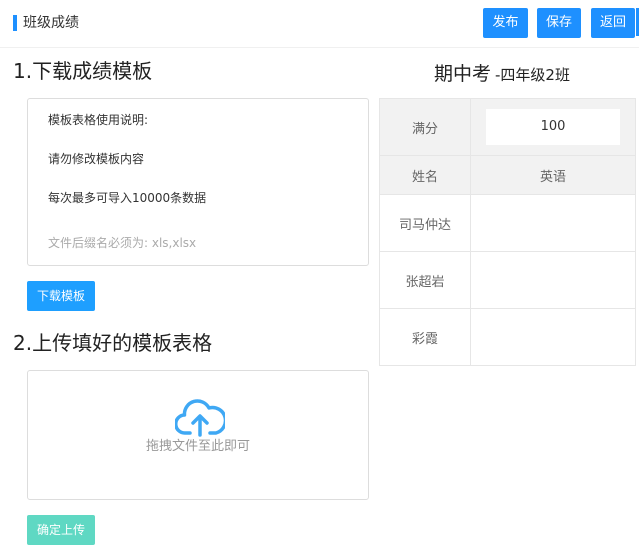 Image resolution: width=639 pixels, height=556 pixels. What do you see at coordinates (425, 127) in the screenshot?
I see `full-score-label: 满分` at bounding box center [425, 127].